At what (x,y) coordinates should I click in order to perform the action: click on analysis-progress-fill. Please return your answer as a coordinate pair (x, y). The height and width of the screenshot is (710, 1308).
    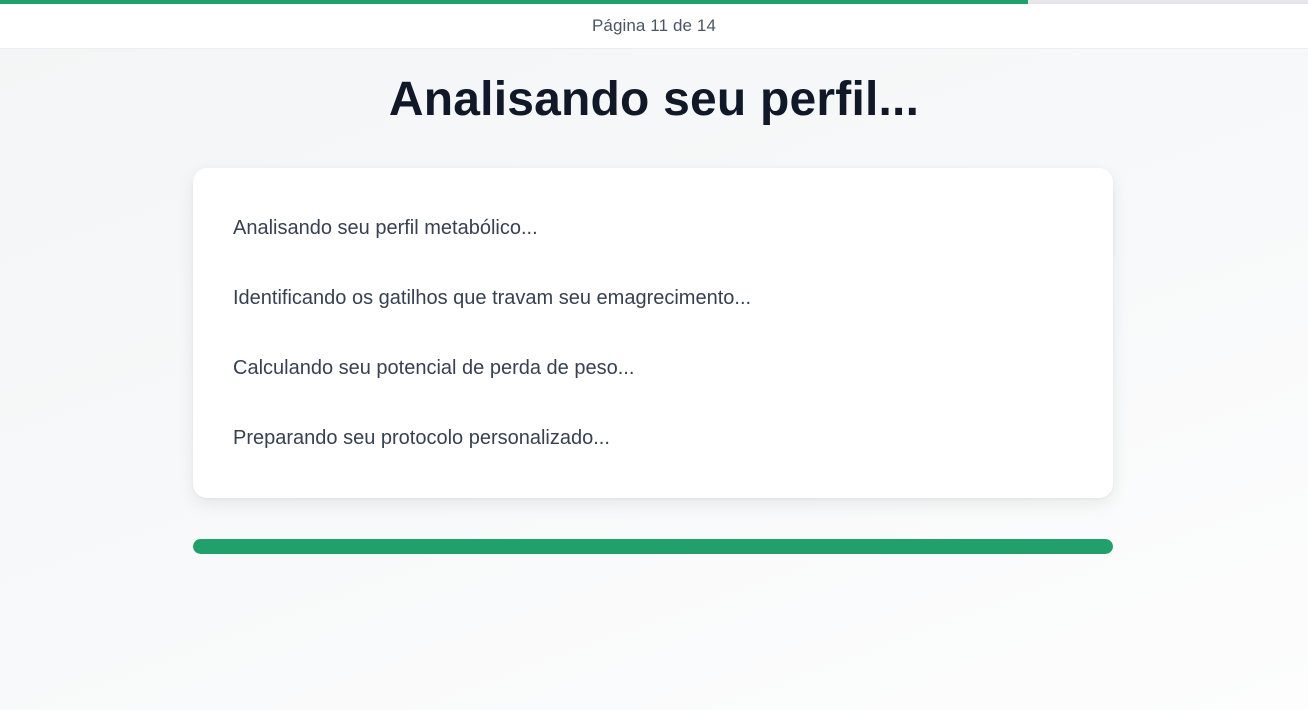
    Looking at the image, I should click on (653, 546).